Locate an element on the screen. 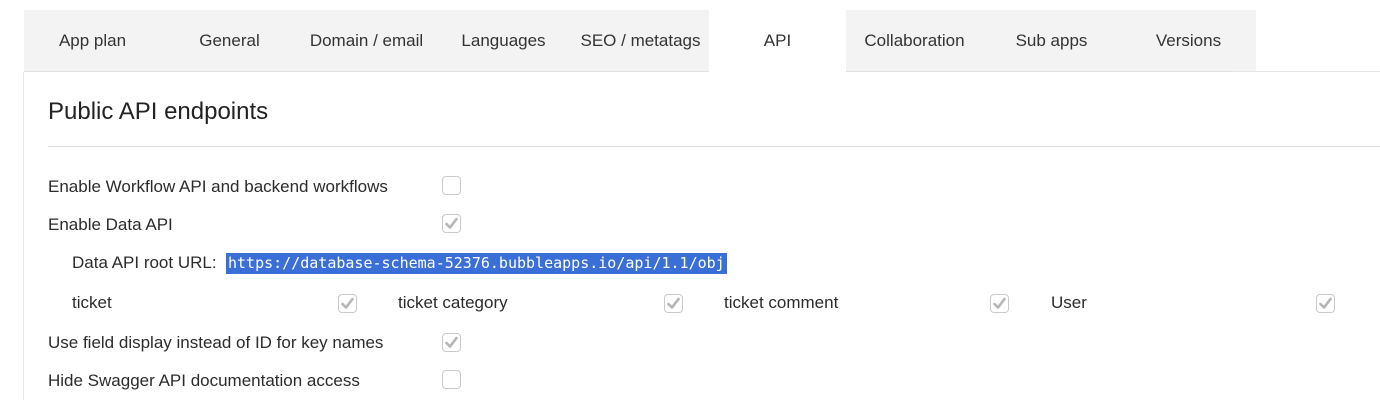 The height and width of the screenshot is (400, 1380). type-checkbox-ticket is located at coordinates (347, 303).